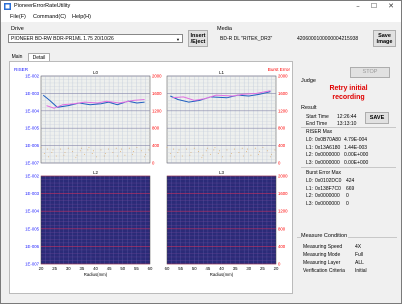 The width and height of the screenshot is (402, 304). What do you see at coordinates (359, 263) in the screenshot?
I see `measure-row-value: ALL` at bounding box center [359, 263].